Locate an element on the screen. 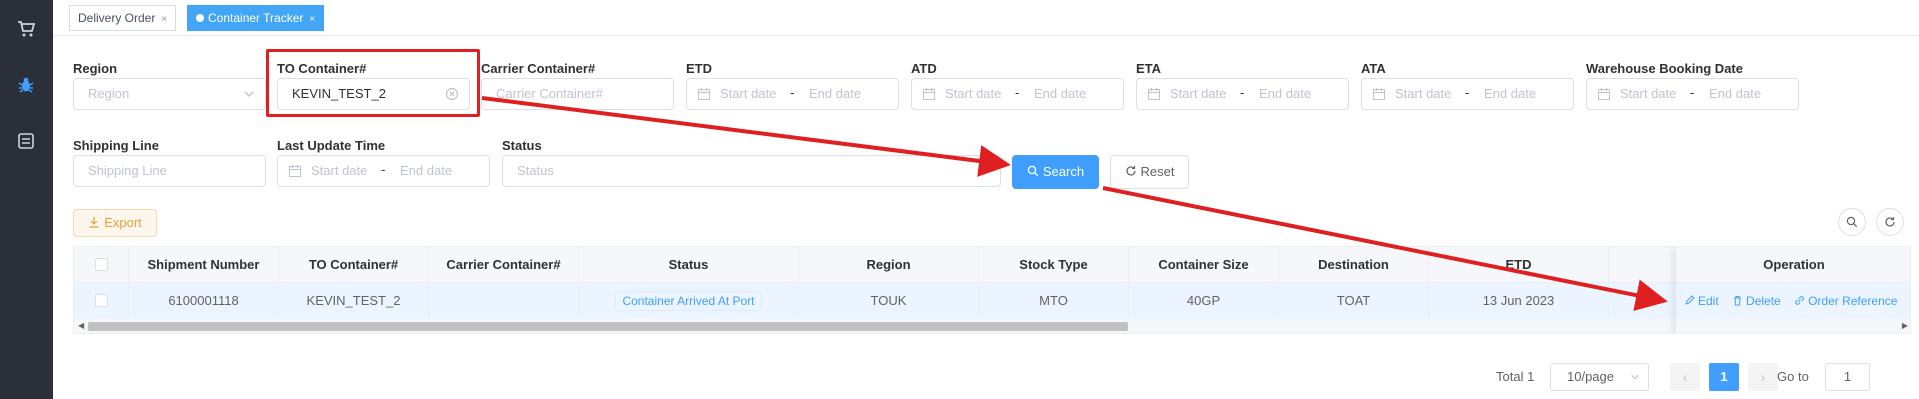 This screenshot has height=399, width=1919. chevron-down-icon is located at coordinates (984, 171).